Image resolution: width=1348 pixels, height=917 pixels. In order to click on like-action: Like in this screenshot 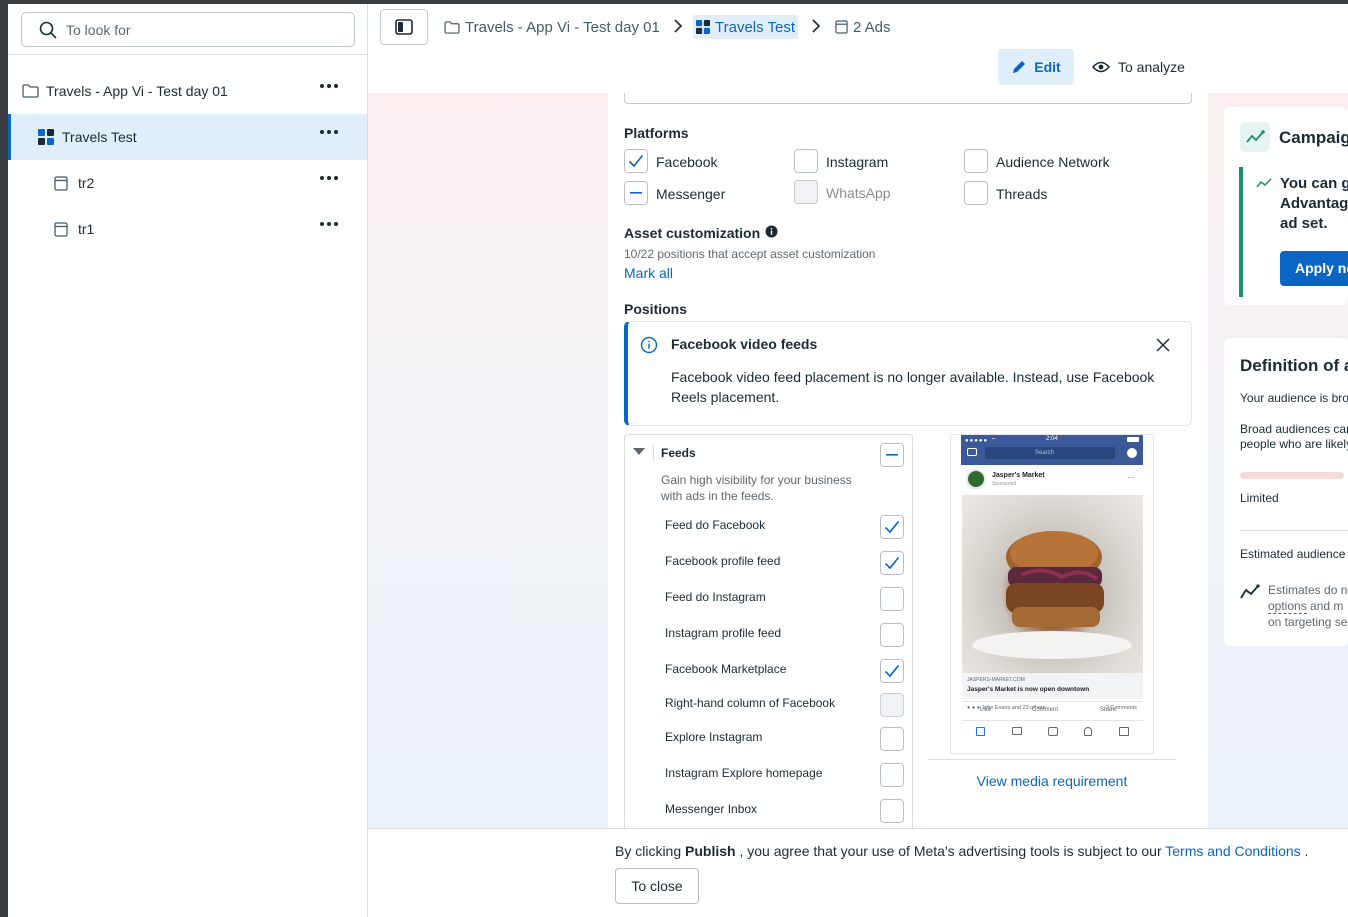, I will do `click(986, 710)`.